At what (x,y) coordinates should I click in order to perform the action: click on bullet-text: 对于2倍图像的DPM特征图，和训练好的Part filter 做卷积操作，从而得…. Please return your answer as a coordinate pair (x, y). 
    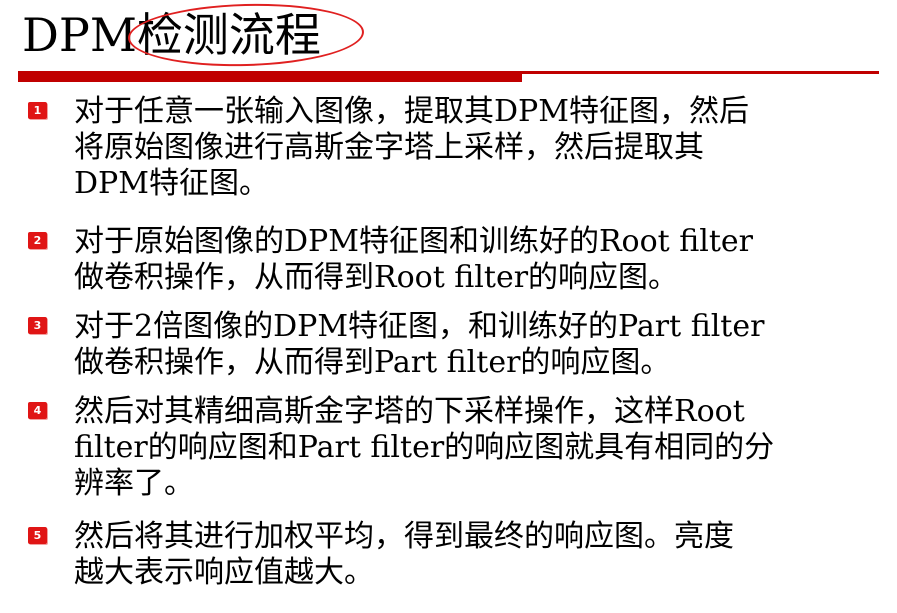
    Looking at the image, I should click on (419, 344).